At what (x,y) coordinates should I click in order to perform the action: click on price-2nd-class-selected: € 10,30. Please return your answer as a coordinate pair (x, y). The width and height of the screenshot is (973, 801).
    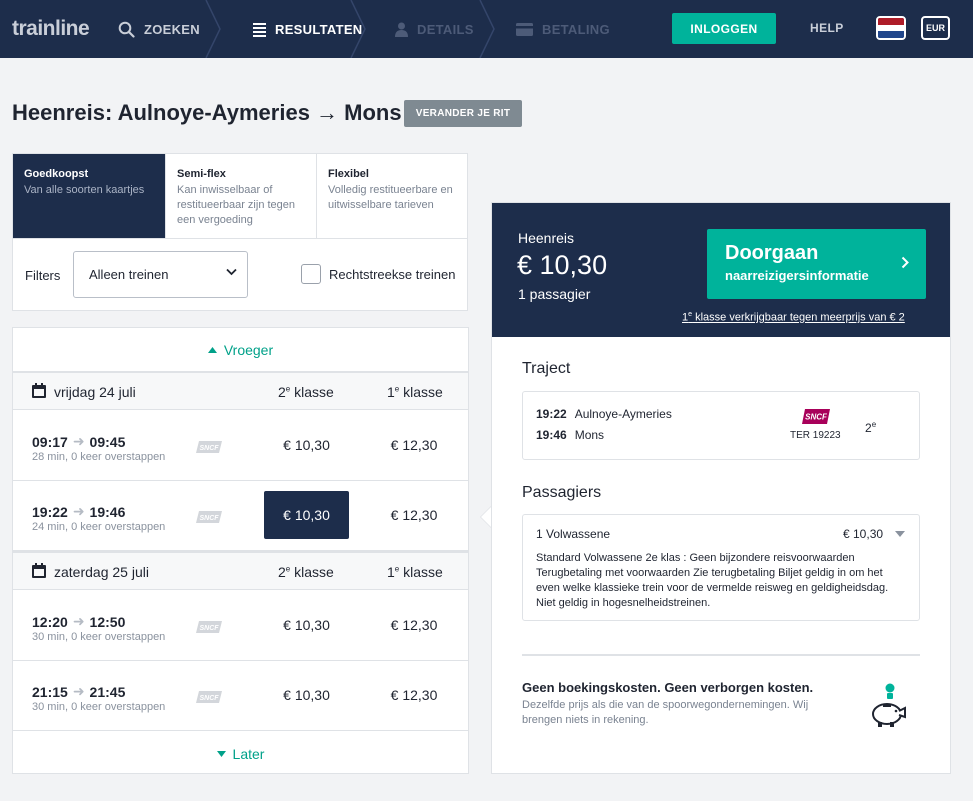
    Looking at the image, I should click on (306, 515).